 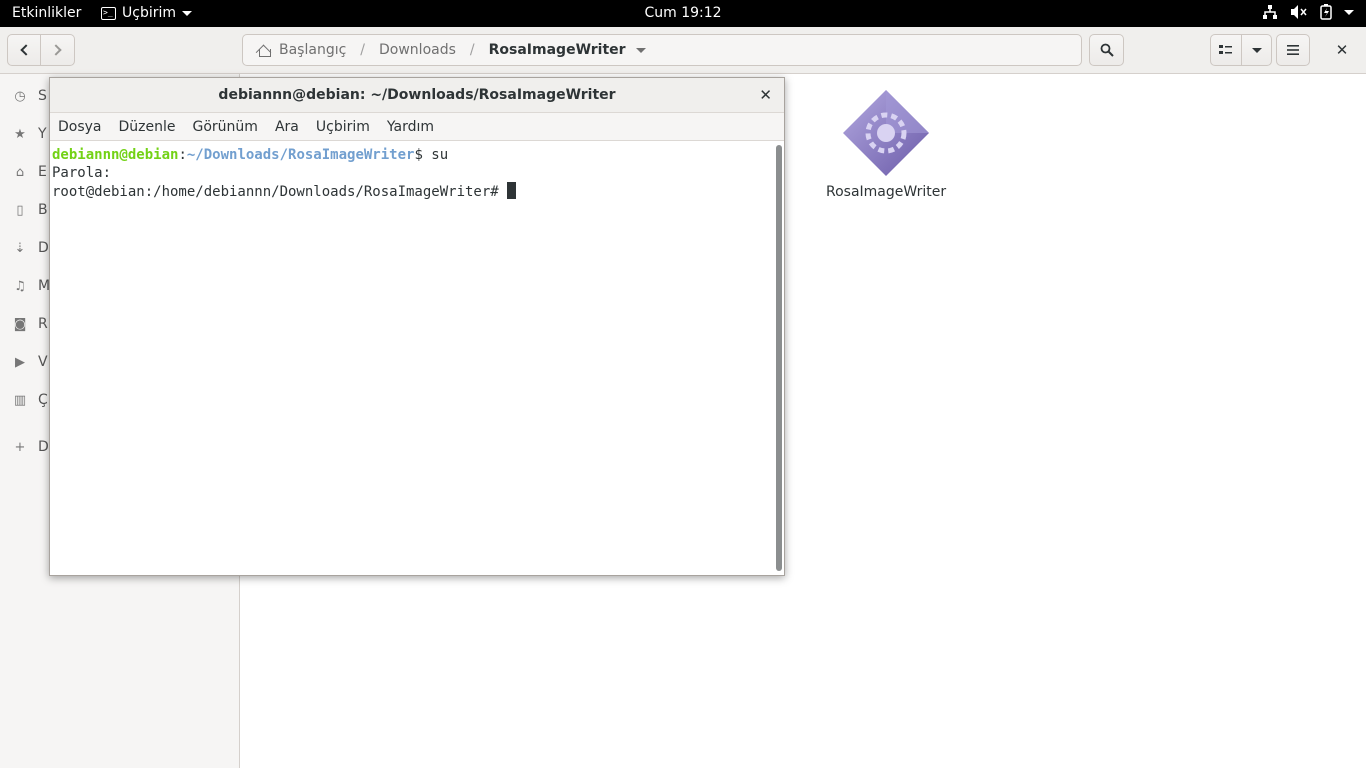 I want to click on trash-icon: ▥, so click(x=20, y=400).